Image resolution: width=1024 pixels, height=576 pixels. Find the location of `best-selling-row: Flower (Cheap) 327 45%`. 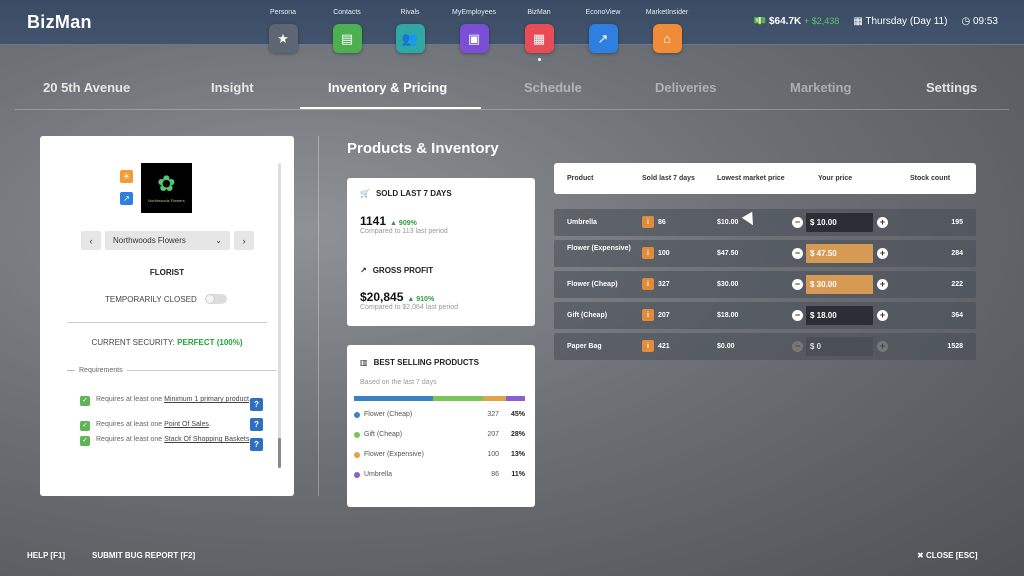

best-selling-row: Flower (Cheap) 327 45% is located at coordinates (439, 414).